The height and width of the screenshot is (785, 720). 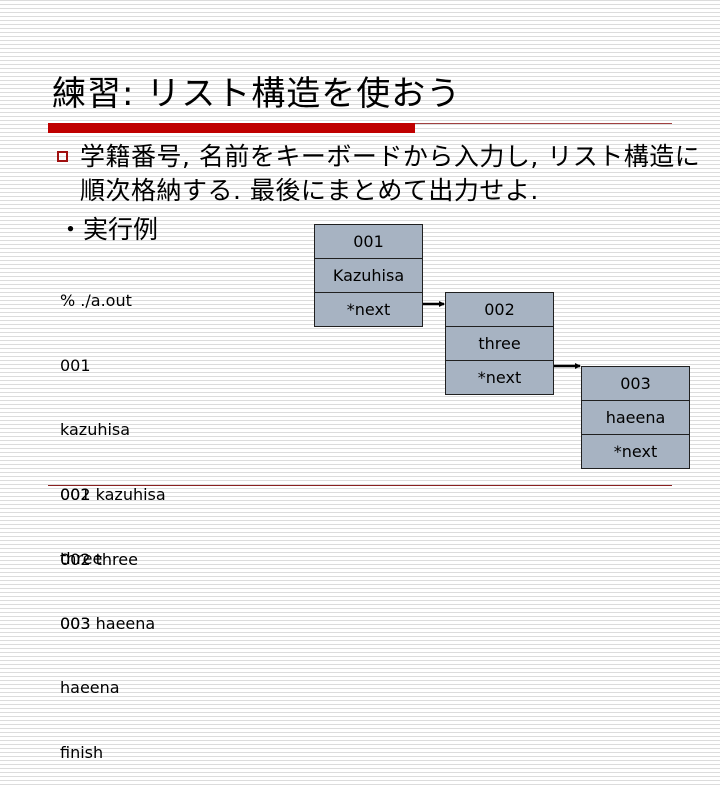 What do you see at coordinates (390, 156) in the screenshot?
I see `bullet-text-line-1: 学籍番号, 名前をキーボードから入力し, リスト構造に` at bounding box center [390, 156].